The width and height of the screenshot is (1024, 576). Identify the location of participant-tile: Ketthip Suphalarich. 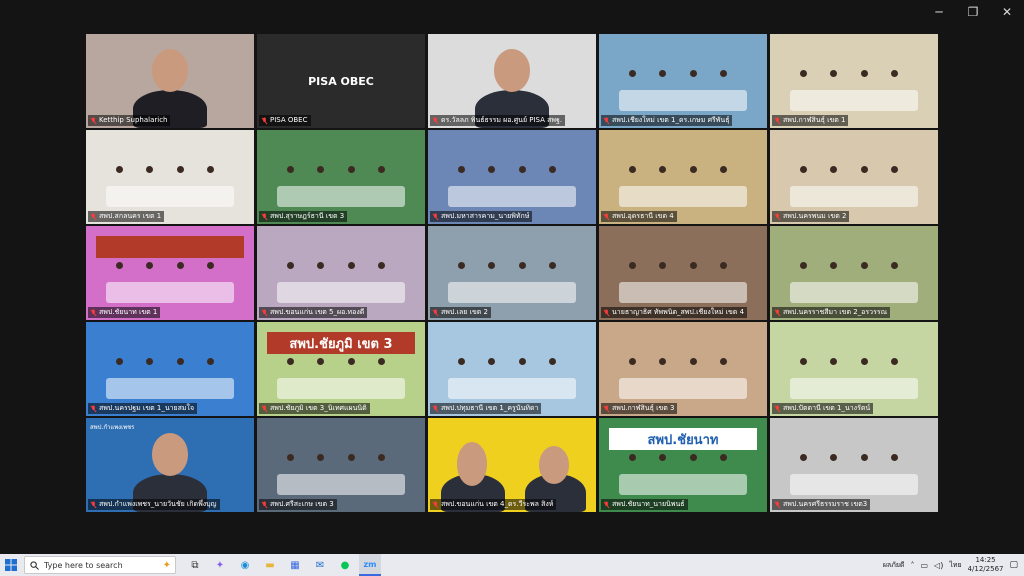
(170, 81).